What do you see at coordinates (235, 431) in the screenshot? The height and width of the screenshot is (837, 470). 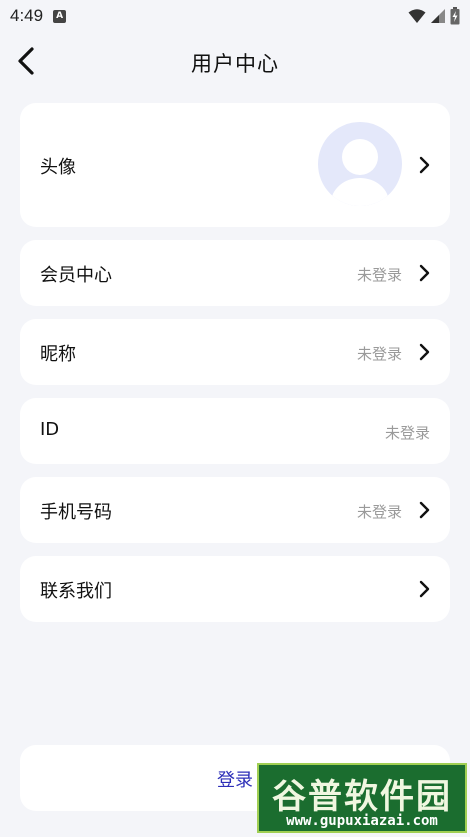 I see `row-id: ID 未登录` at bounding box center [235, 431].